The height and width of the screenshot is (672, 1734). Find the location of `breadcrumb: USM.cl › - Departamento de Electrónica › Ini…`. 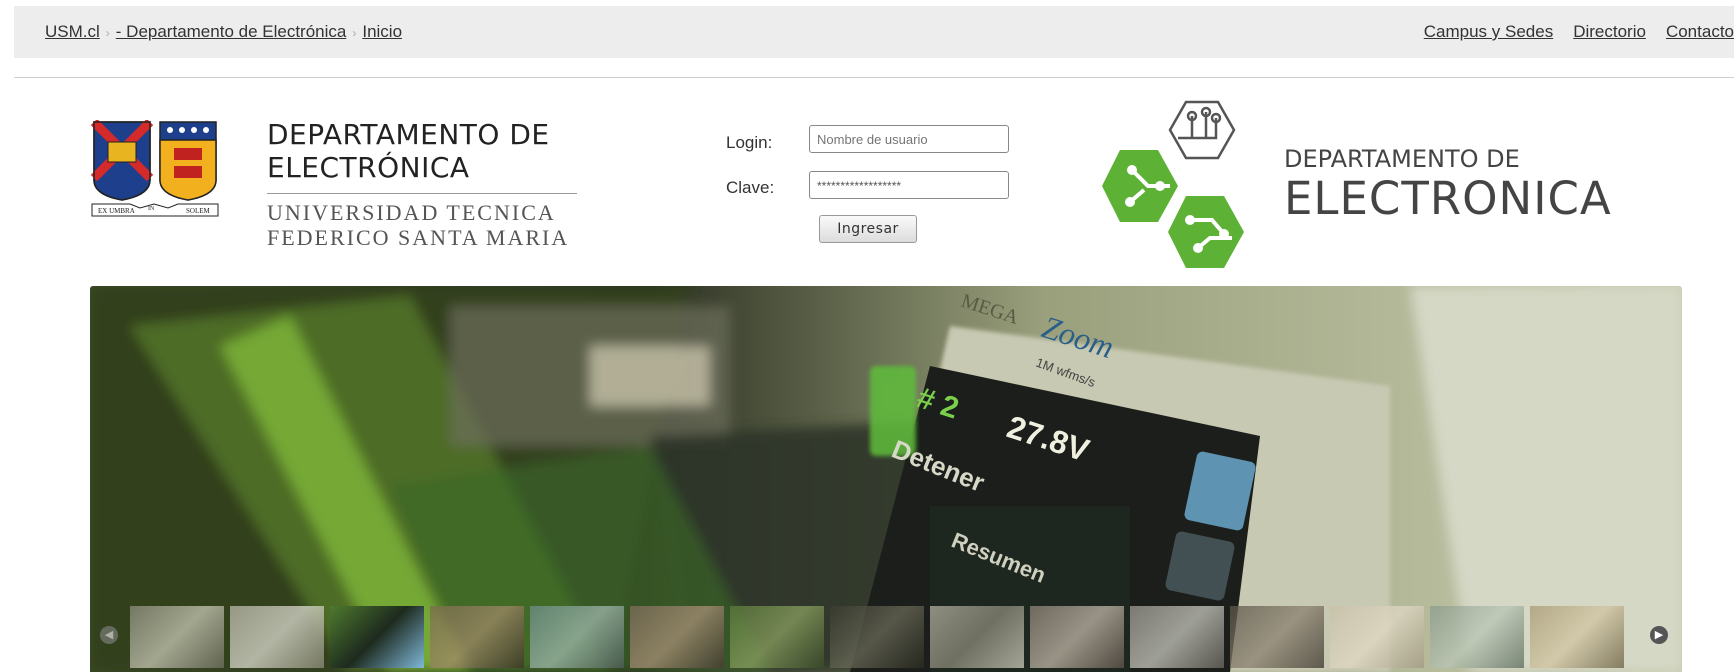

breadcrumb: USM.cl › - Departamento de Electrónica › Ini… is located at coordinates (223, 32).